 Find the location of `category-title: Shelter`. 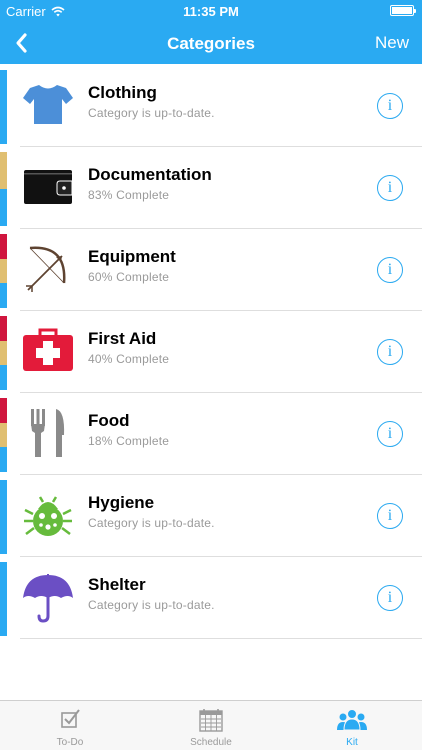

category-title: Shelter is located at coordinates (117, 584).